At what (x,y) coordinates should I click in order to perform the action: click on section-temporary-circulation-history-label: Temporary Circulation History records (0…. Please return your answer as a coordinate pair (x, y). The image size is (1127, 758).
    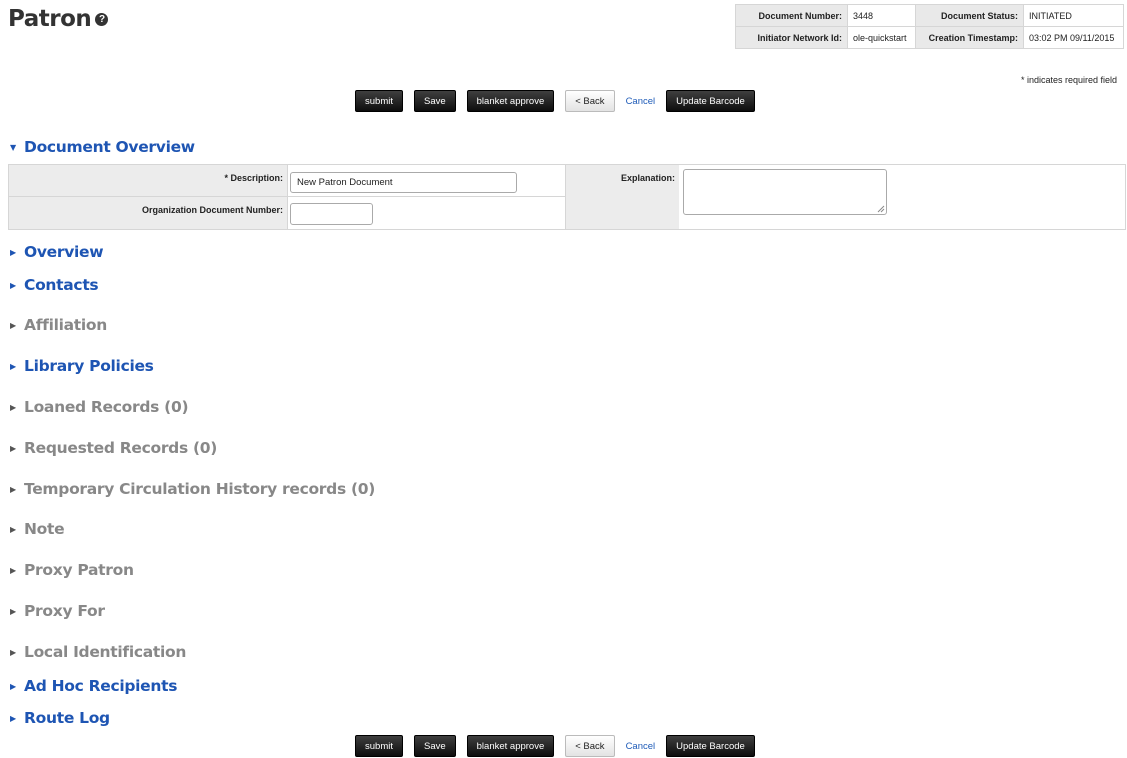
    Looking at the image, I should click on (200, 489).